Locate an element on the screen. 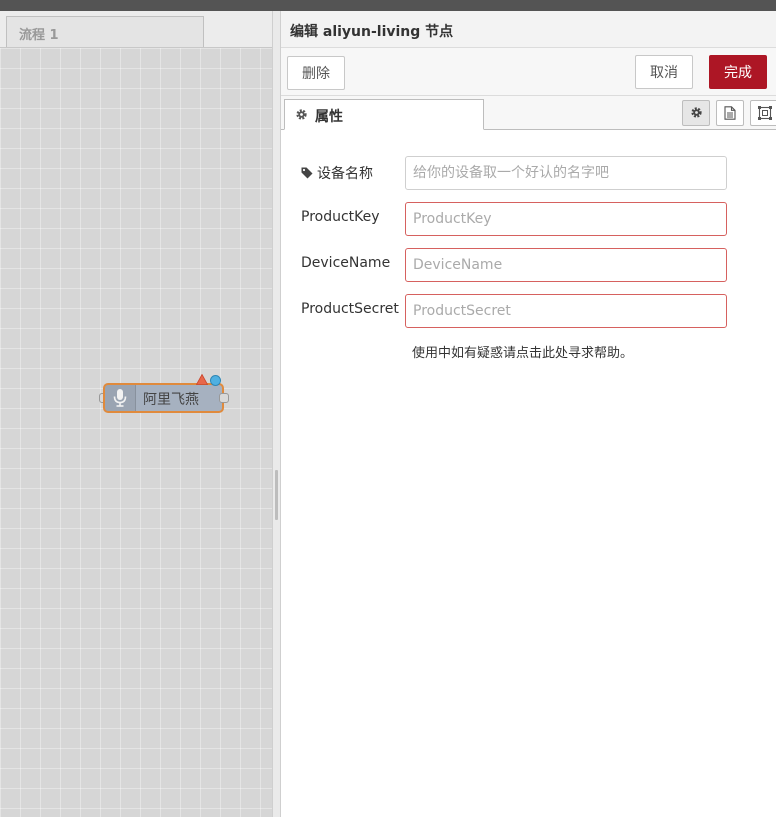  tab-description-button is located at coordinates (730, 113).